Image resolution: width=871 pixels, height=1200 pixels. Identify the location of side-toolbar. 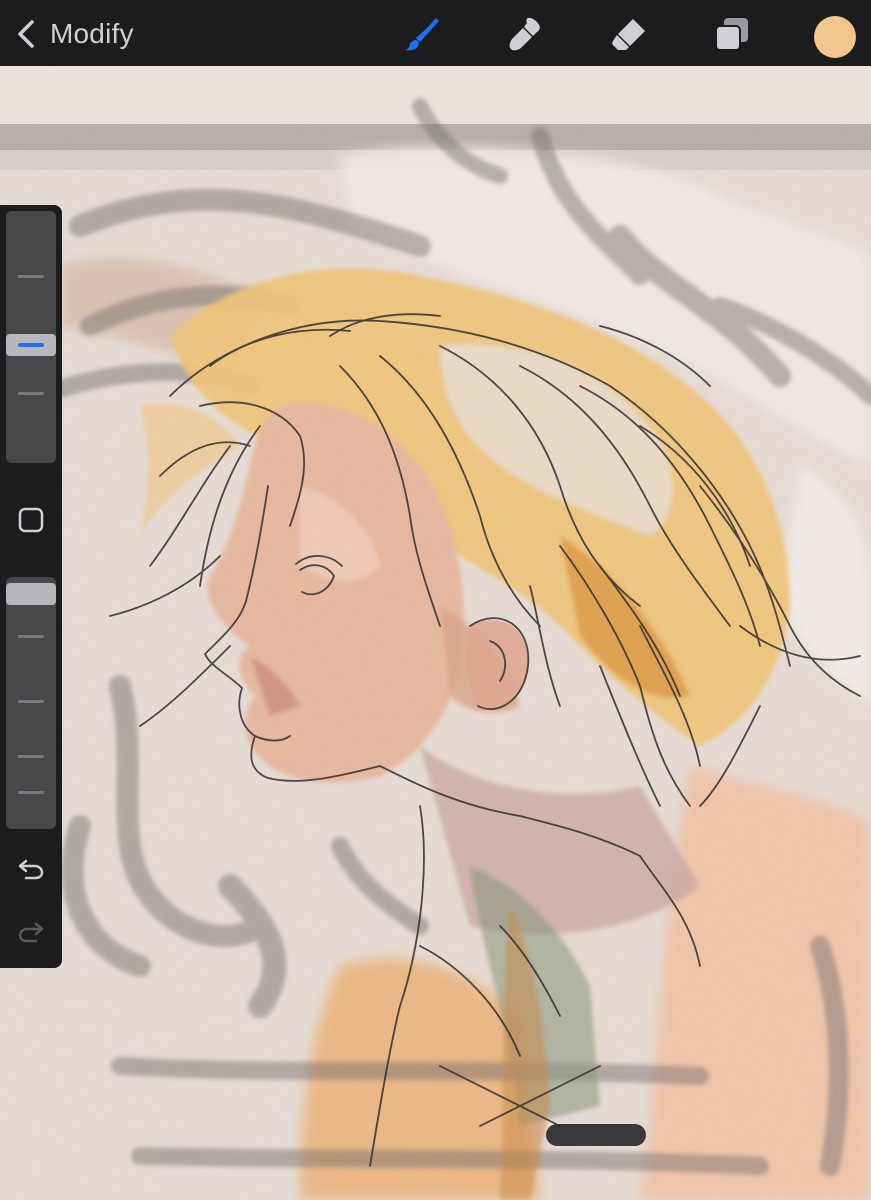
(31, 586).